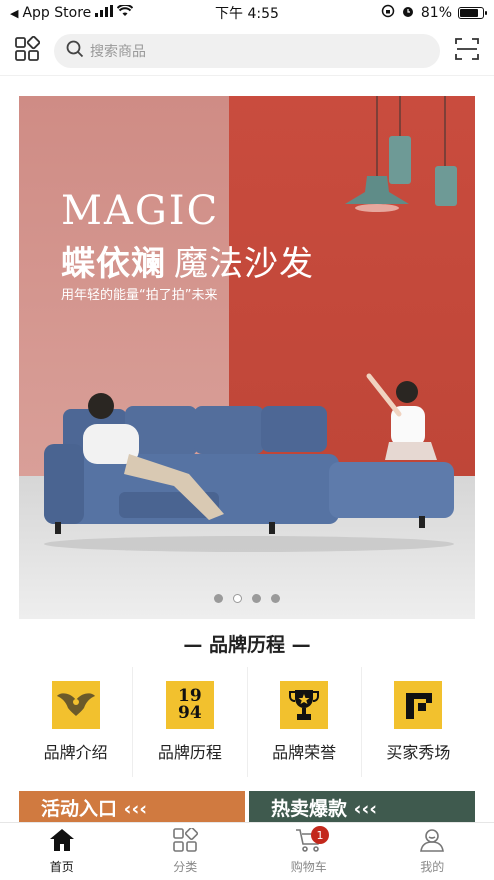  What do you see at coordinates (104, 13) in the screenshot?
I see `signal-icon` at bounding box center [104, 13].